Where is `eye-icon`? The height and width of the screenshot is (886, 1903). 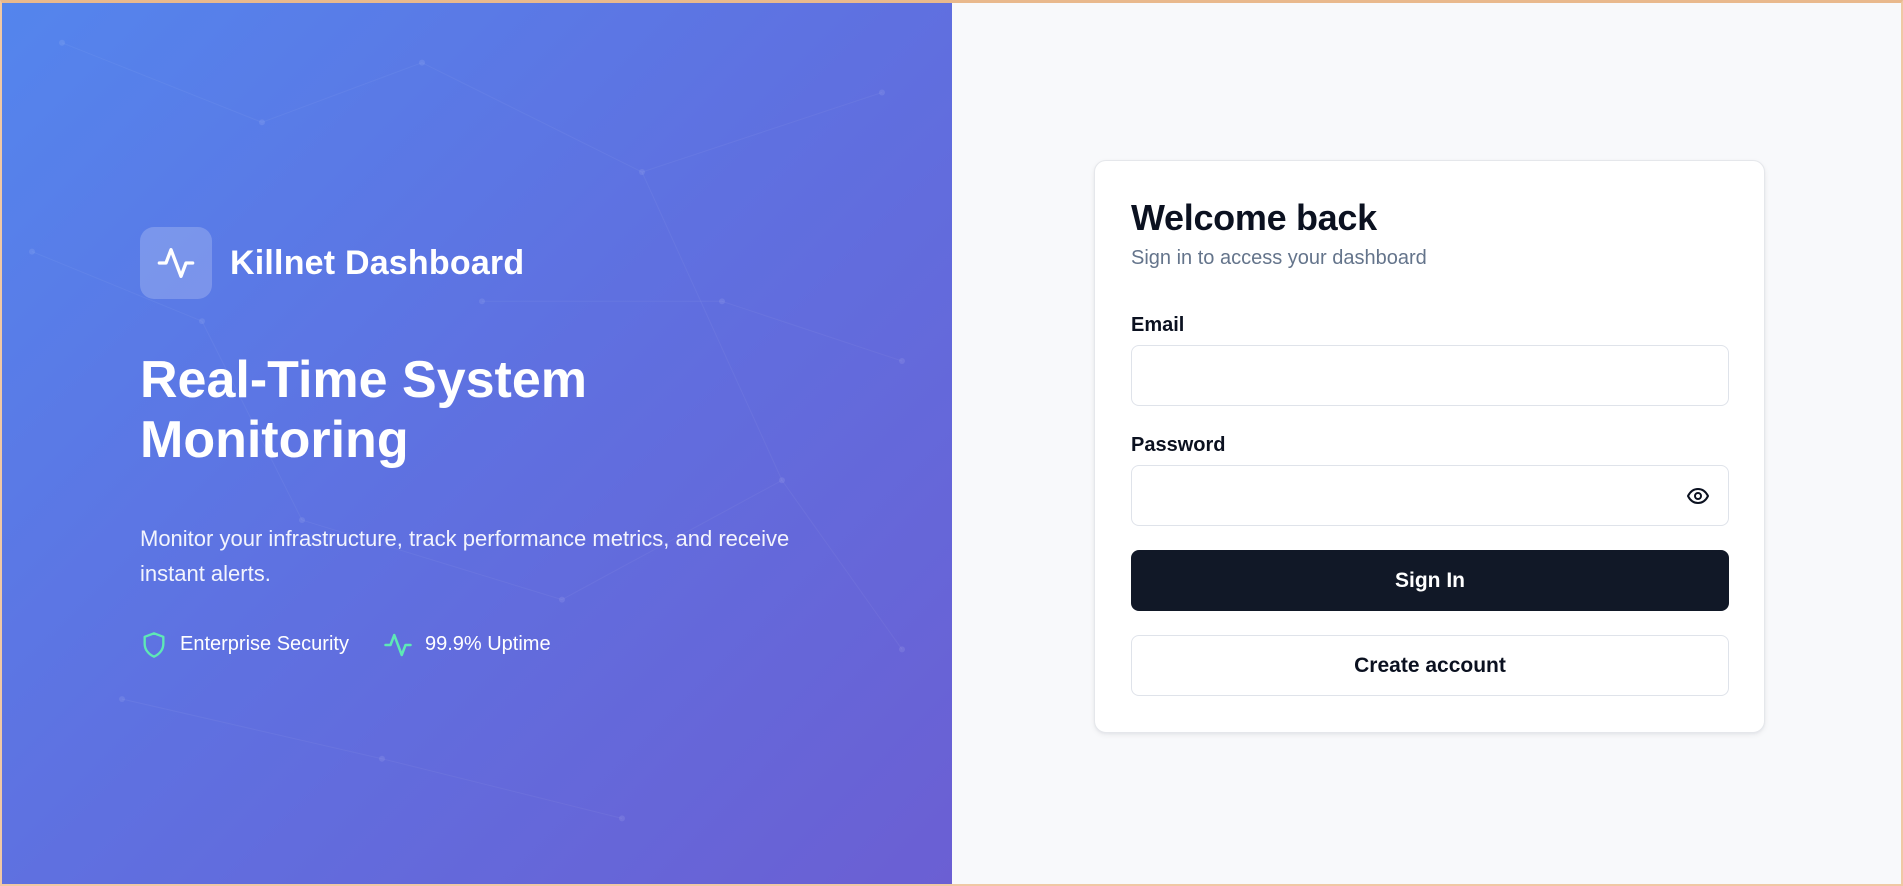
eye-icon is located at coordinates (1698, 495).